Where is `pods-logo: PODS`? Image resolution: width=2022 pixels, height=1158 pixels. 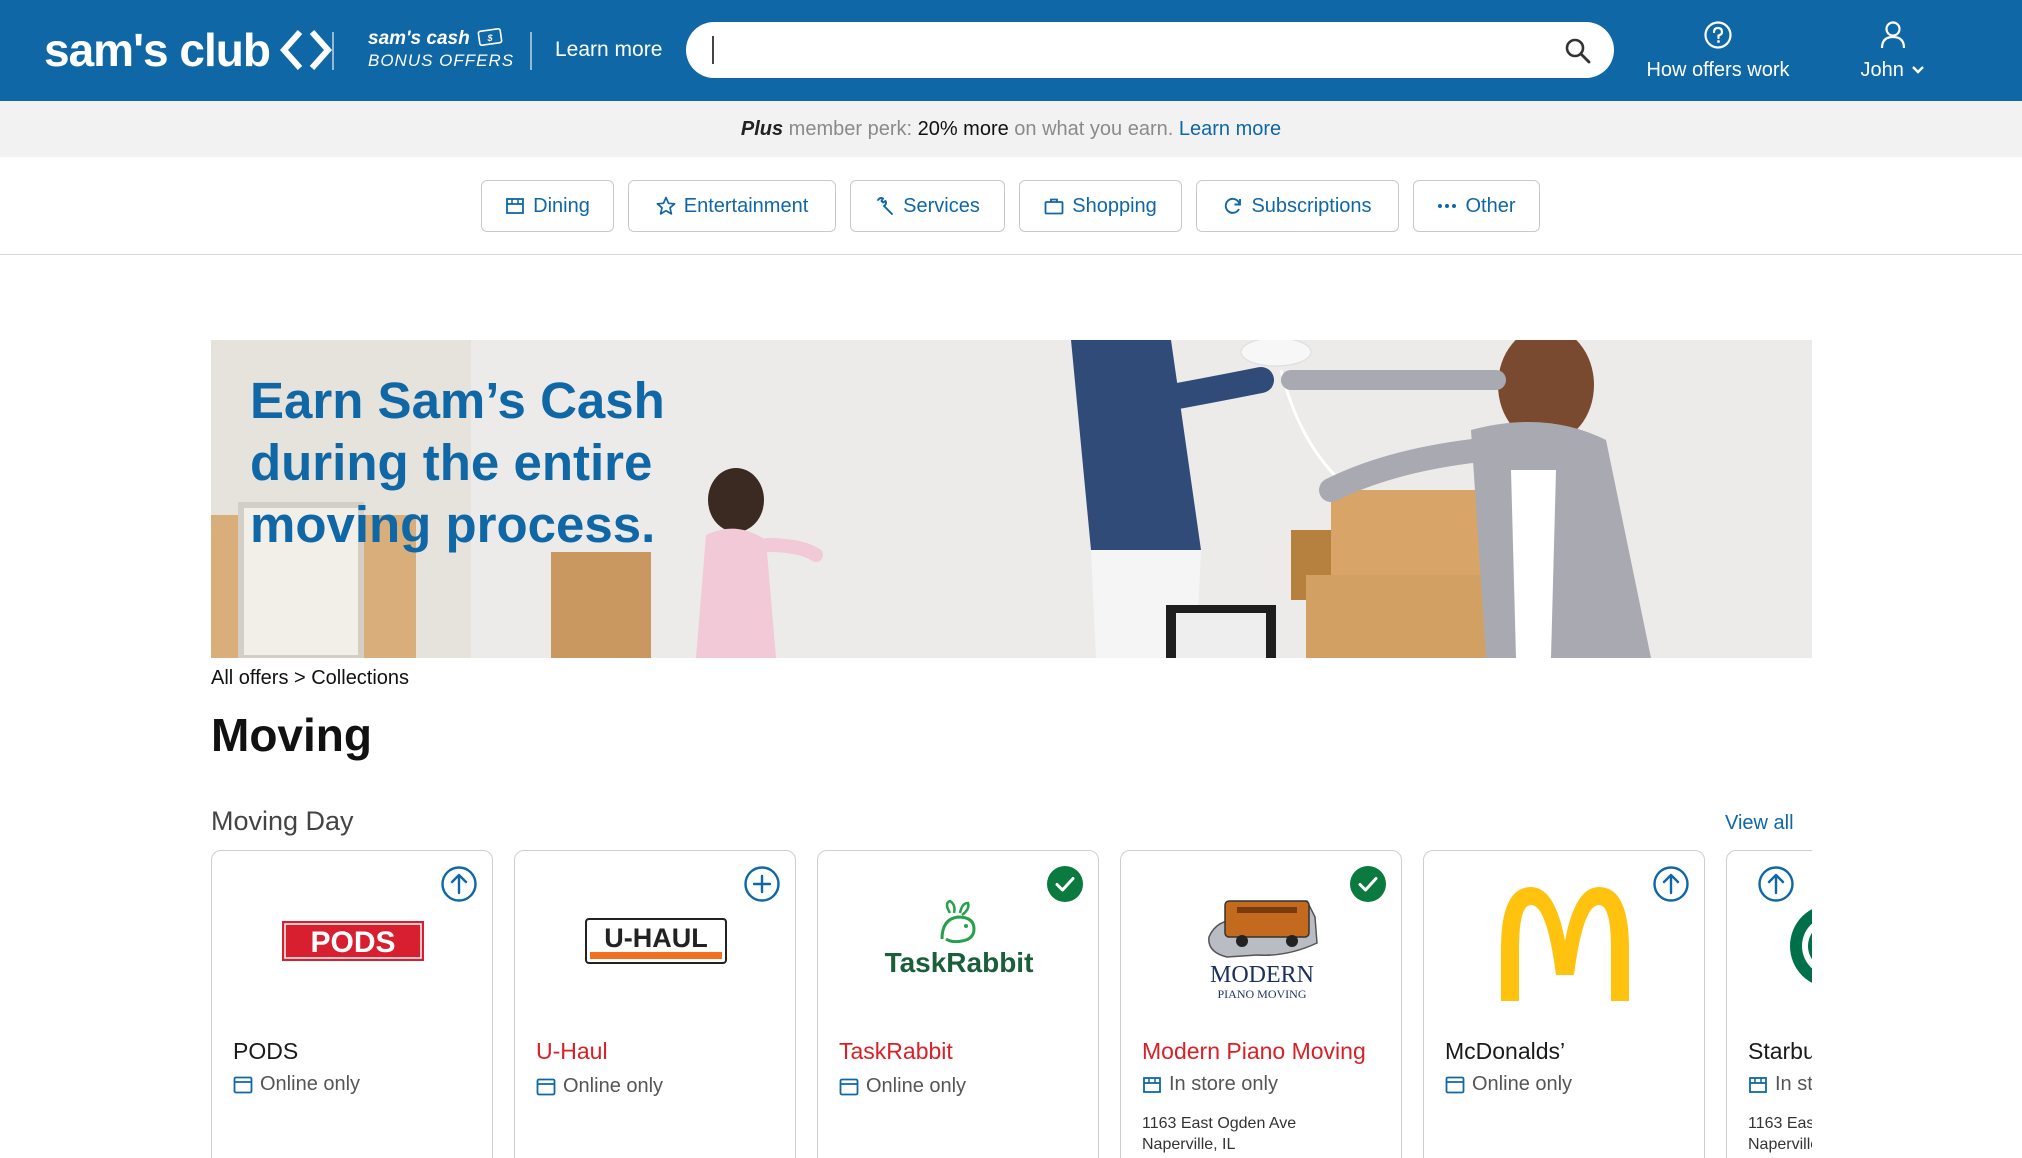
pods-logo: PODS is located at coordinates (352, 941).